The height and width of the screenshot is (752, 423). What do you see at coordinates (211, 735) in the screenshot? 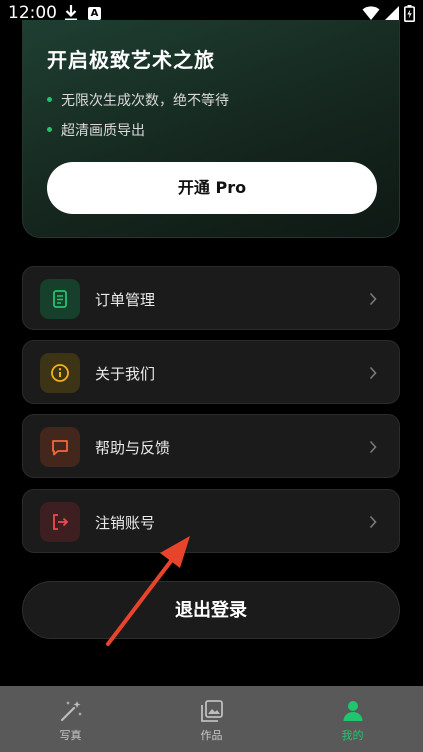
I see `tab-label: 作品` at bounding box center [211, 735].